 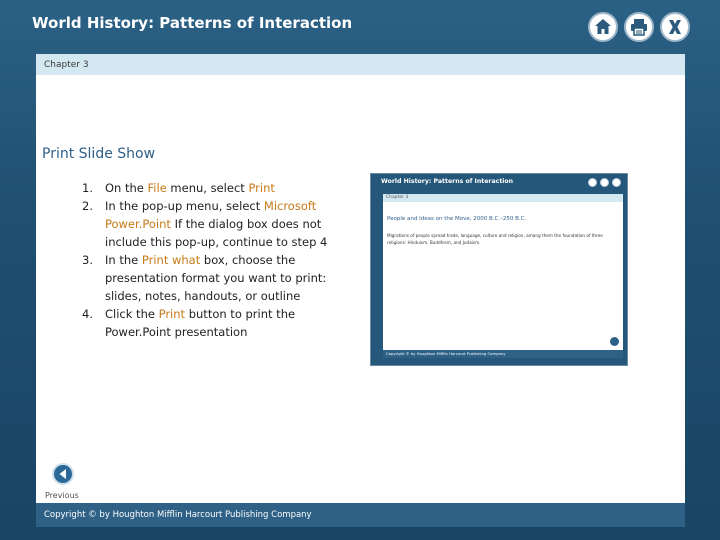 I want to click on thumbnail-print-icon, so click(x=604, y=182).